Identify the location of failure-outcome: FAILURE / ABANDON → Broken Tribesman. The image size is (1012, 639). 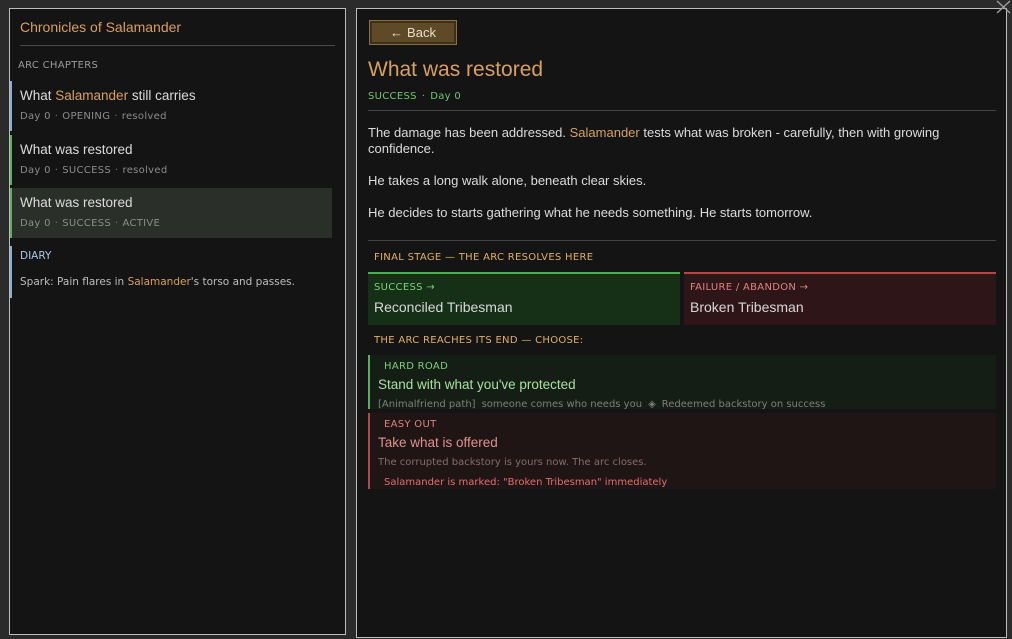
(840, 298).